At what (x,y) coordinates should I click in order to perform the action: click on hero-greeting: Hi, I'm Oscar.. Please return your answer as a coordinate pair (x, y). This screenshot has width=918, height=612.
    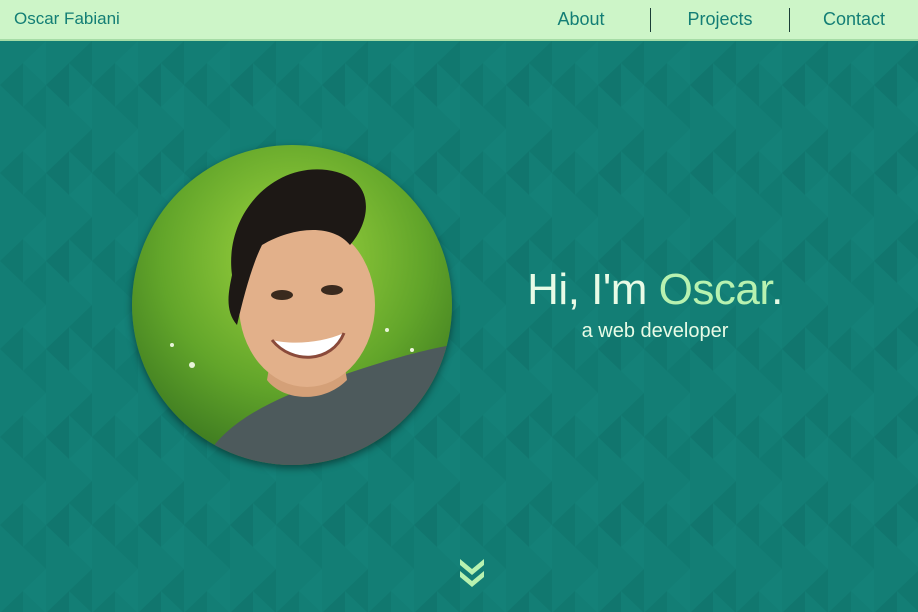
    Looking at the image, I should click on (655, 290).